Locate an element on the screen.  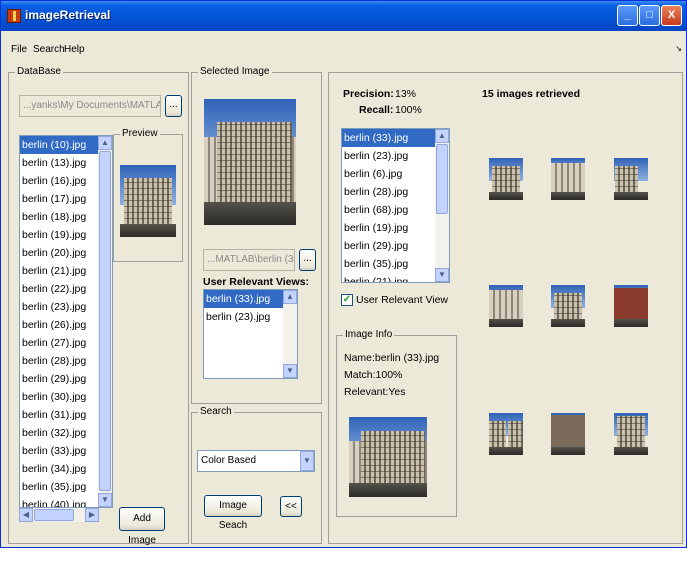
minimize-button: _ is located at coordinates (627, 15).